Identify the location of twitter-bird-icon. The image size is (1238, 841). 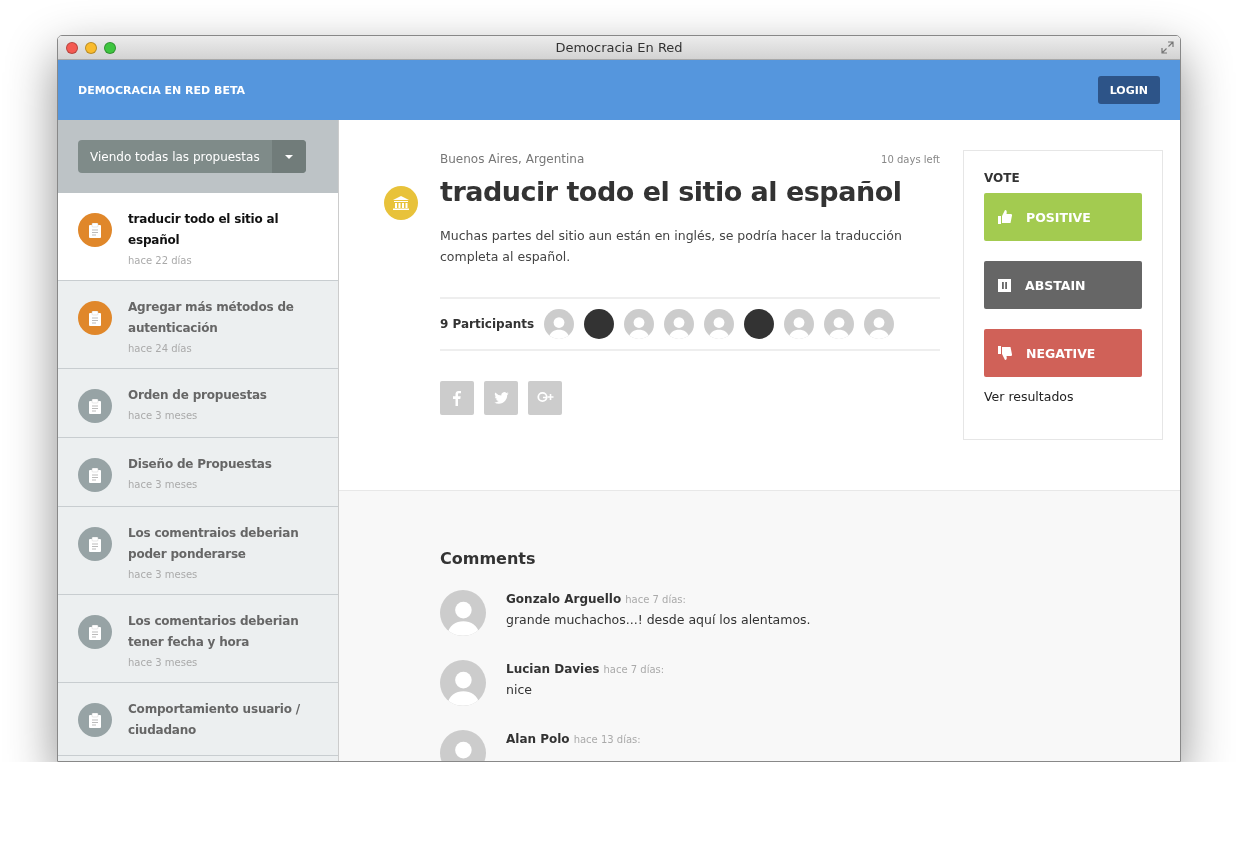
(501, 398).